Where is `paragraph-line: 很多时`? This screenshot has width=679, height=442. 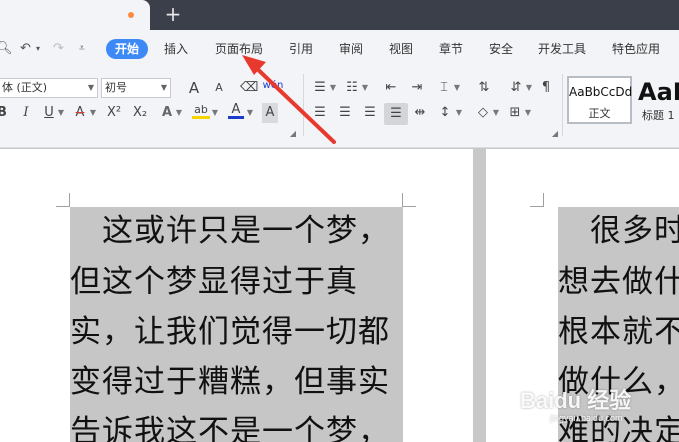 paragraph-line: 很多时 is located at coordinates (618, 231).